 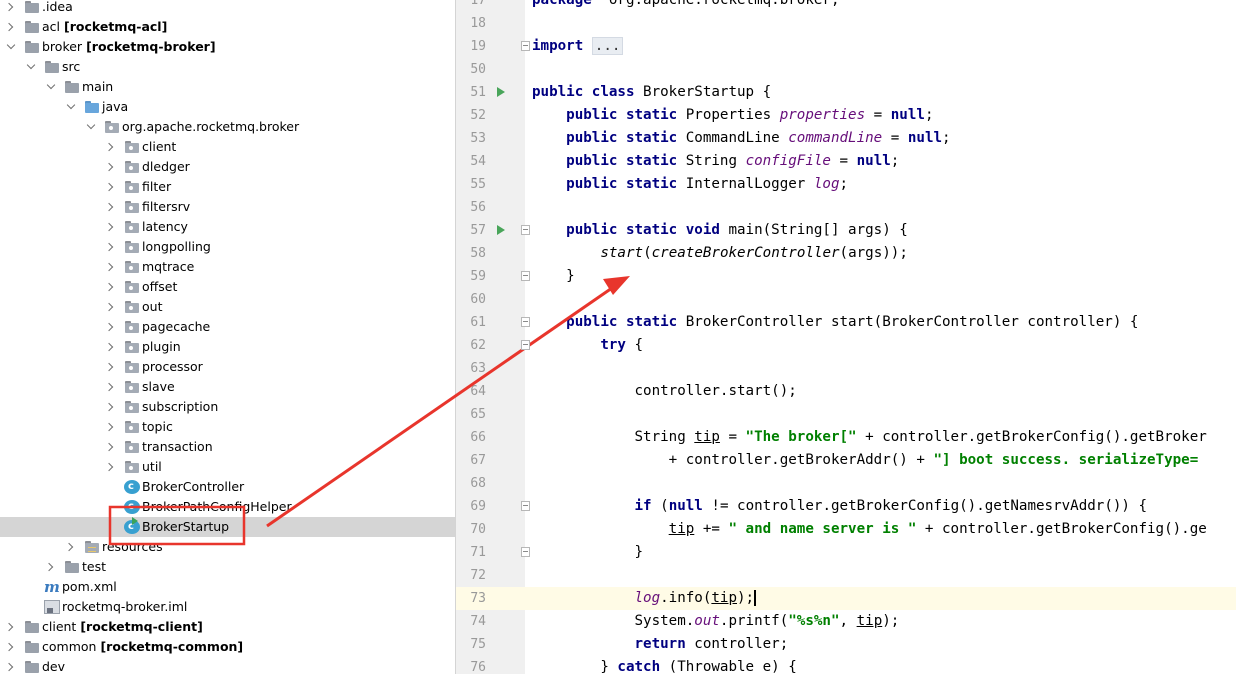 I want to click on tree-node: slave, so click(x=227, y=387).